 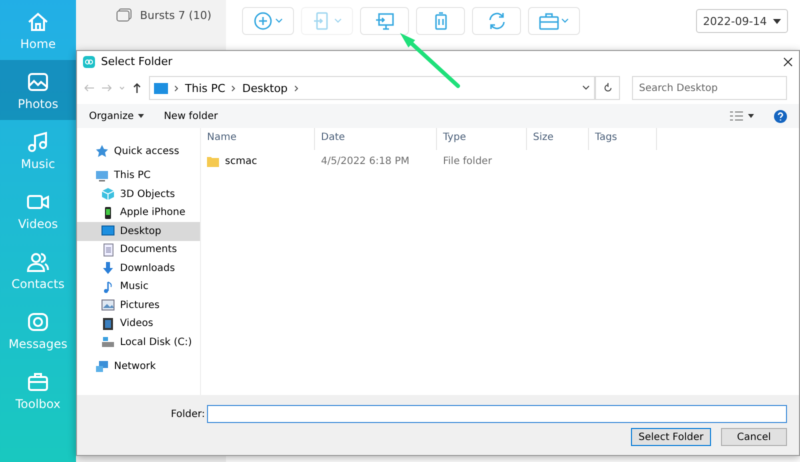 I want to click on nav-item: 3D Objects, so click(x=138, y=194).